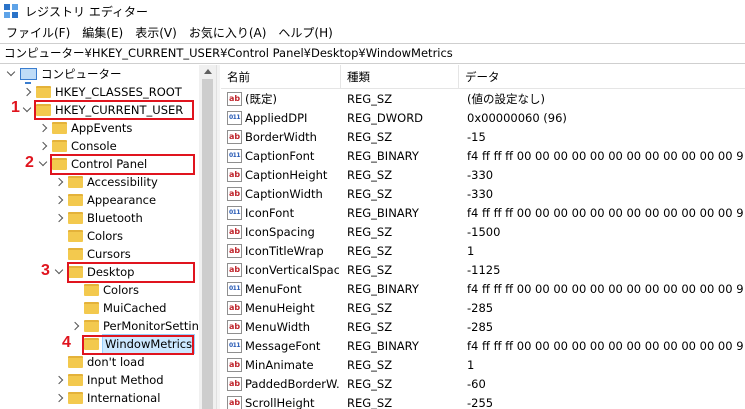 This screenshot has height=409, width=745. What do you see at coordinates (372, 33) in the screenshot?
I see `menu-bar: ファイル(F) 編集(E) 表示(V) お気に入り(A) ヘルプ(H)` at bounding box center [372, 33].